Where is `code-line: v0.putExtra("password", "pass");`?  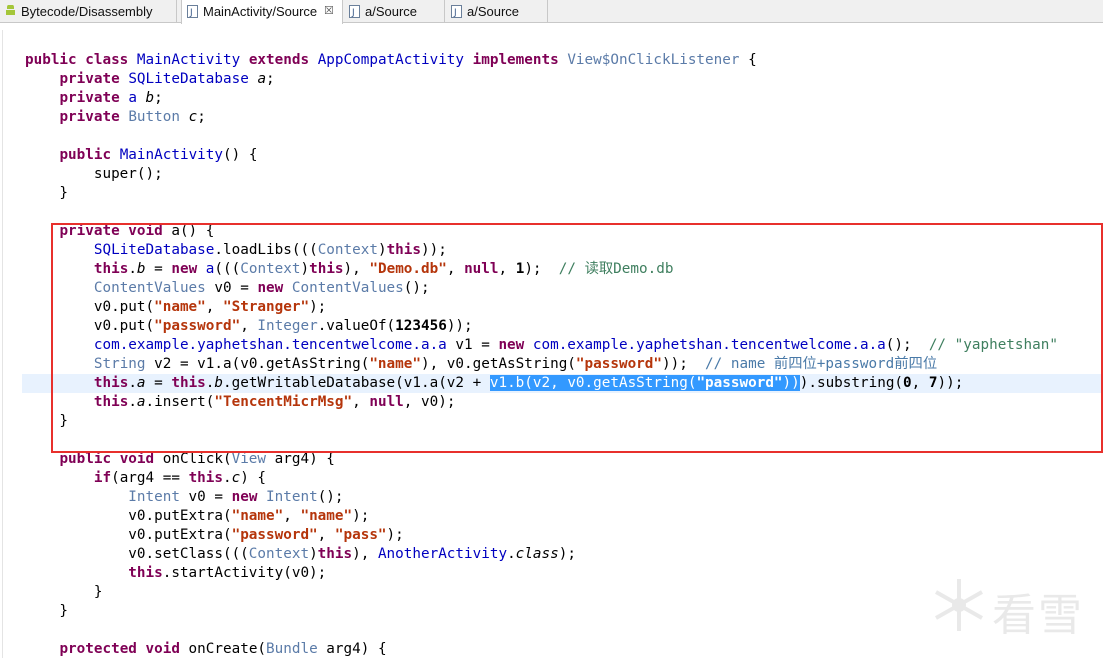 code-line: v0.putExtra("password", "pass"); is located at coordinates (214, 535).